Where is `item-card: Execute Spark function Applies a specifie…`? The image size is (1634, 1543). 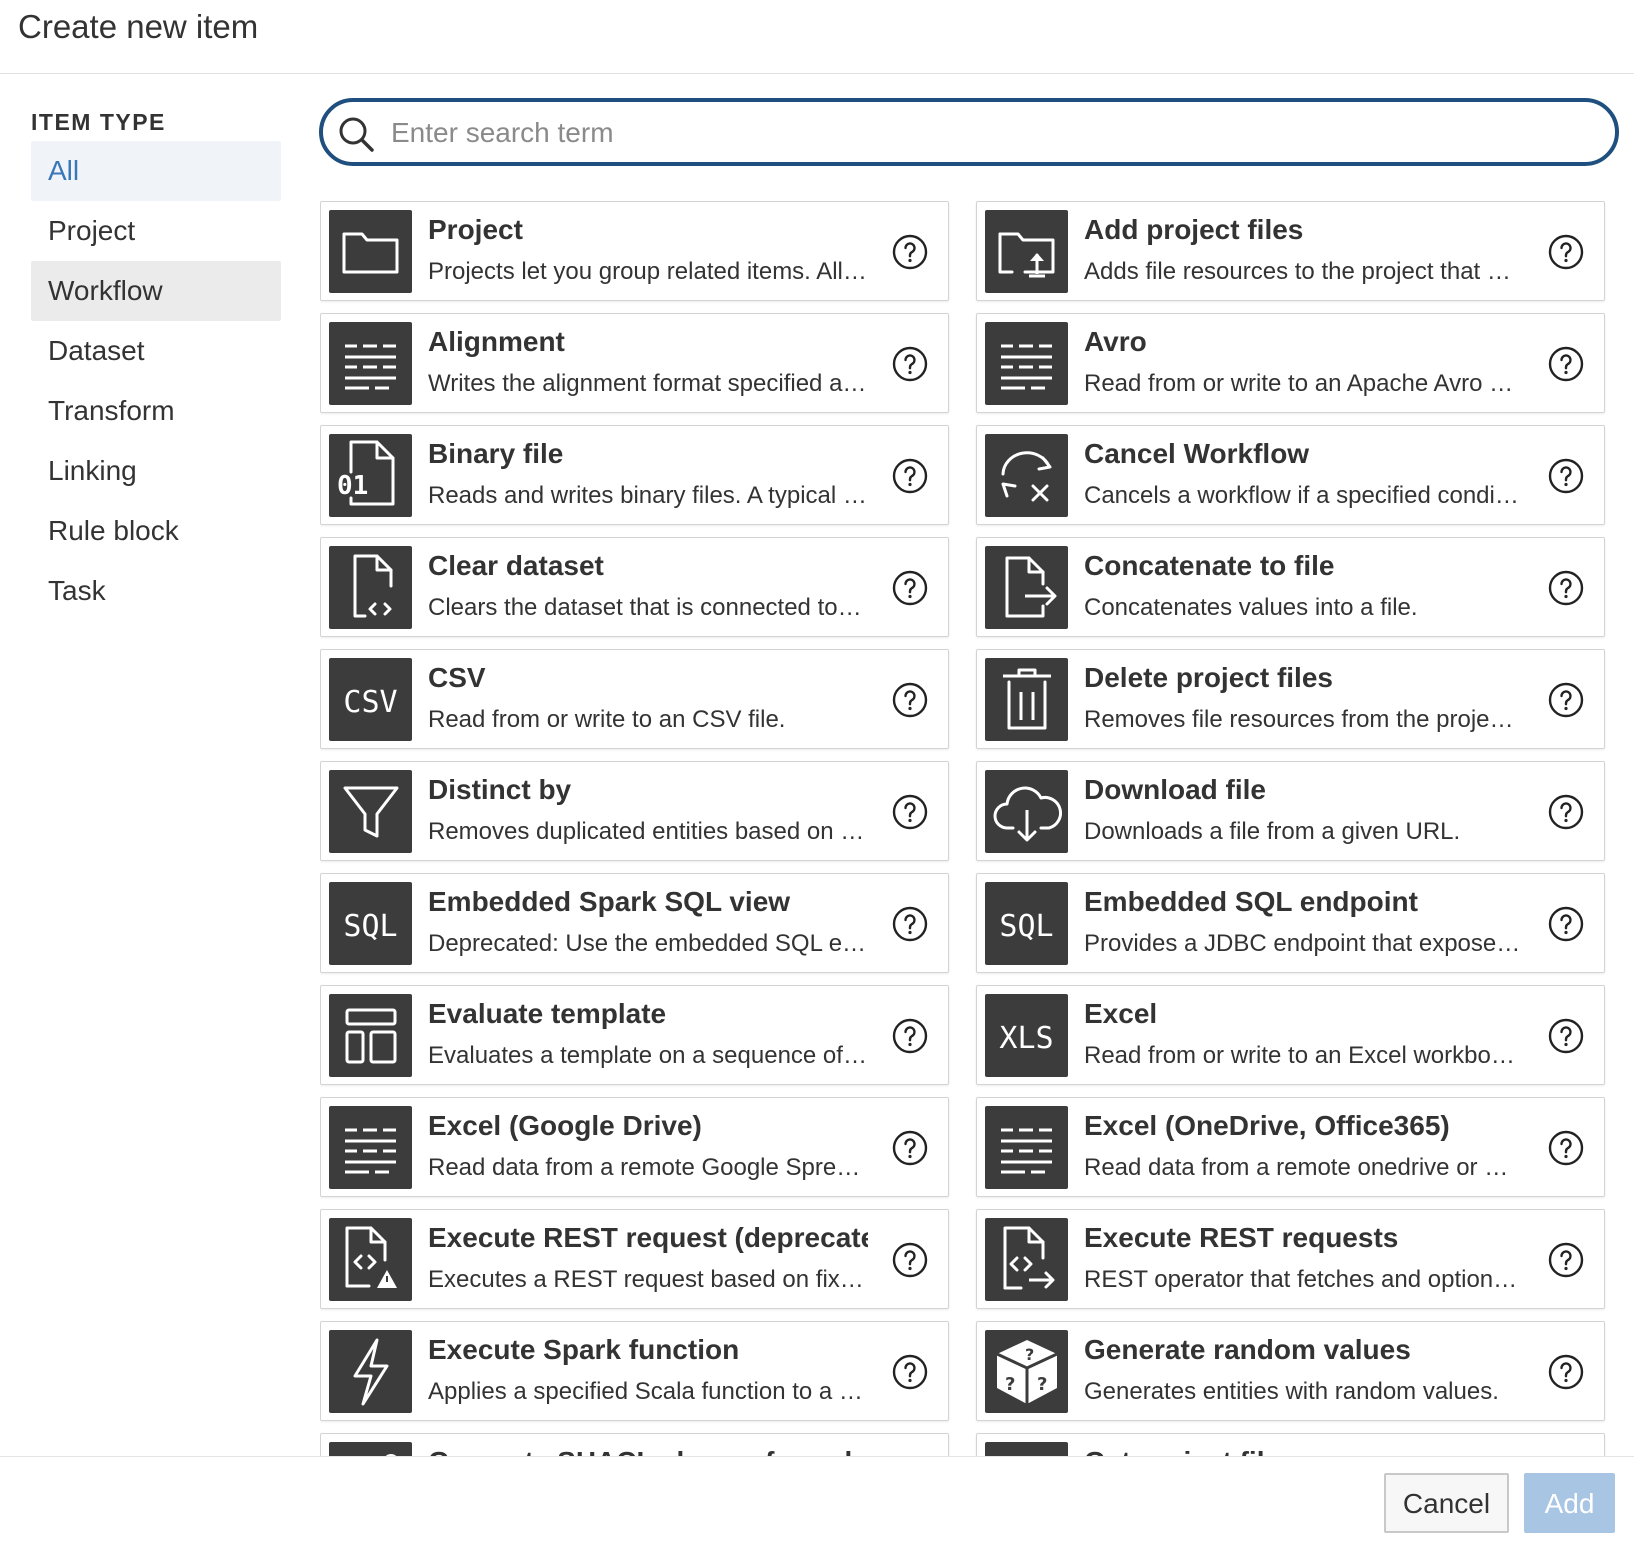
item-card: Execute Spark function Applies a specifie… is located at coordinates (634, 1371).